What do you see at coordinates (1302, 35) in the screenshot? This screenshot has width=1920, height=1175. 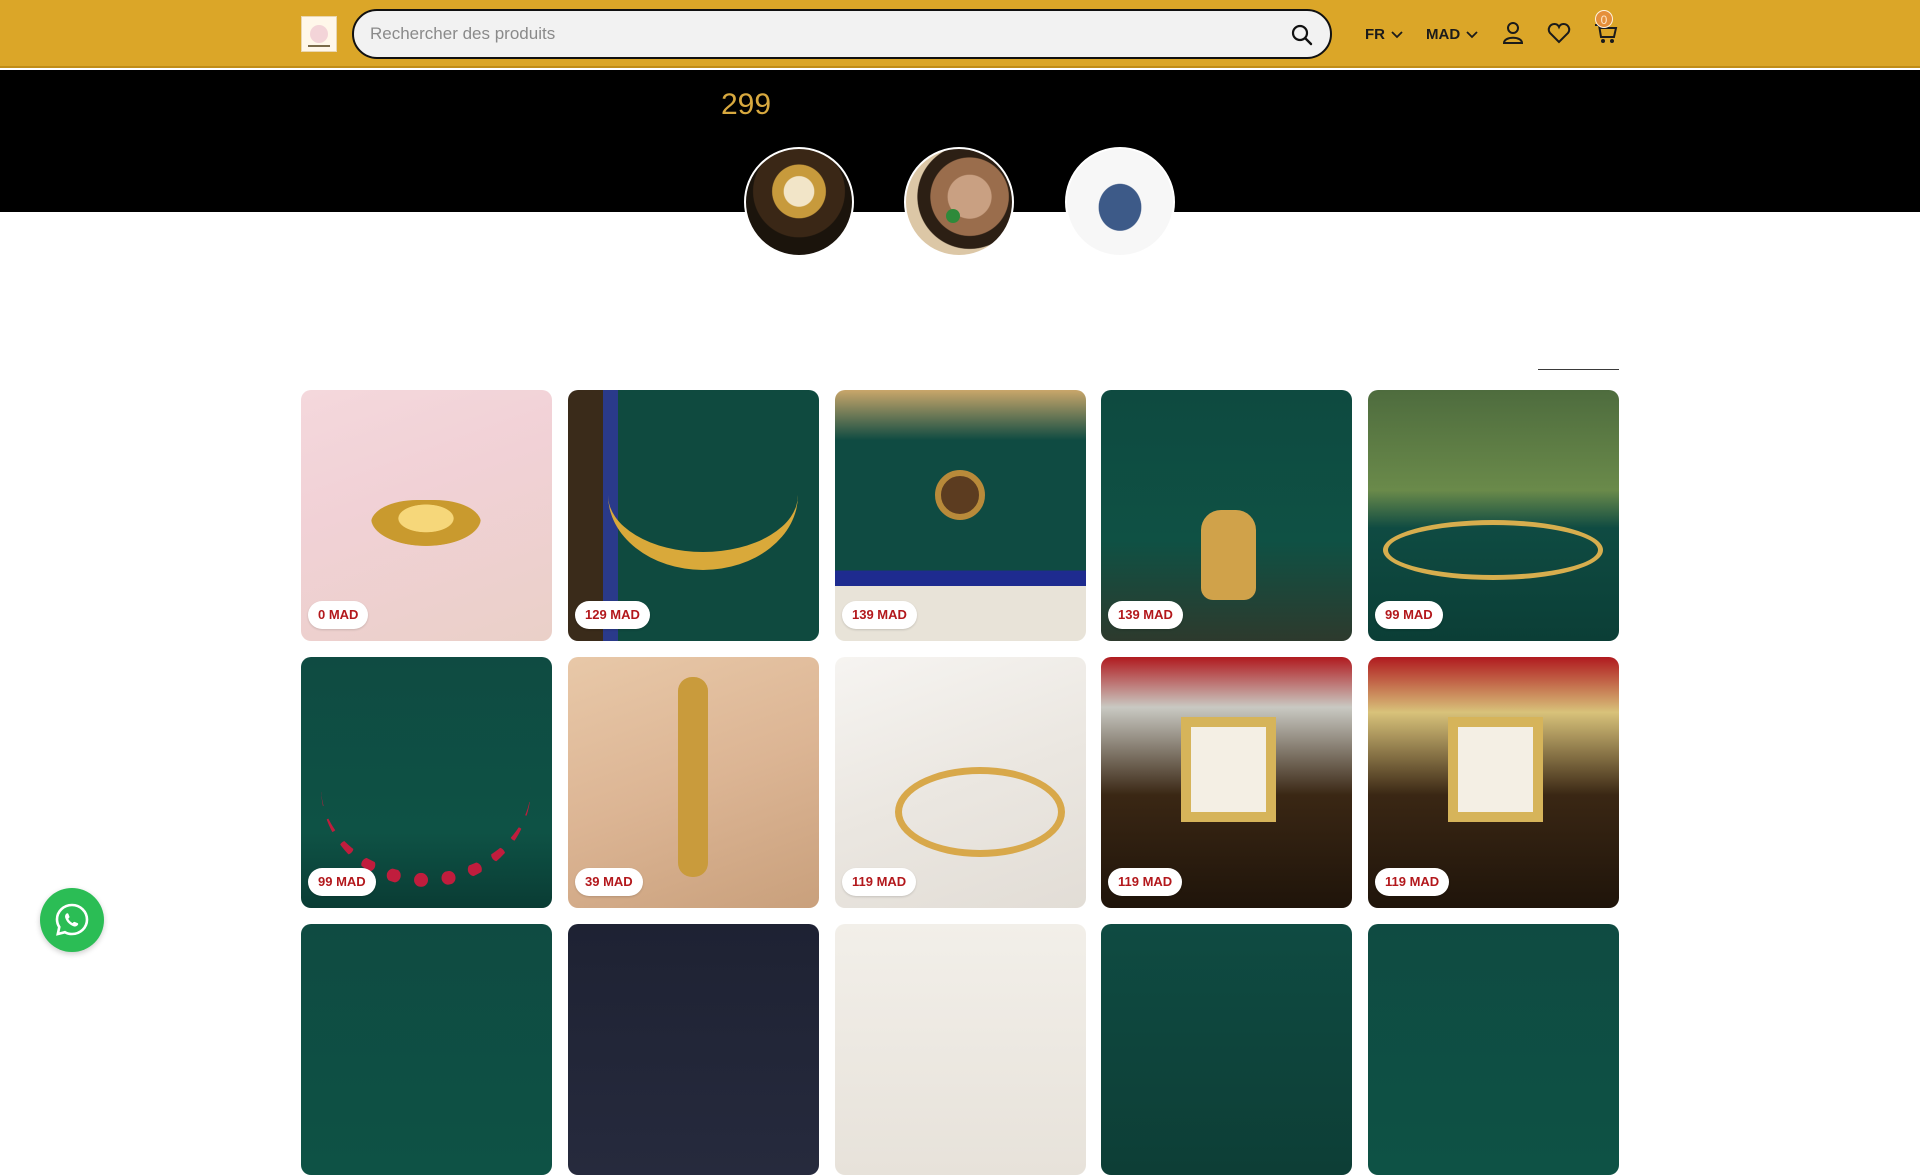 I see `search-icon` at bounding box center [1302, 35].